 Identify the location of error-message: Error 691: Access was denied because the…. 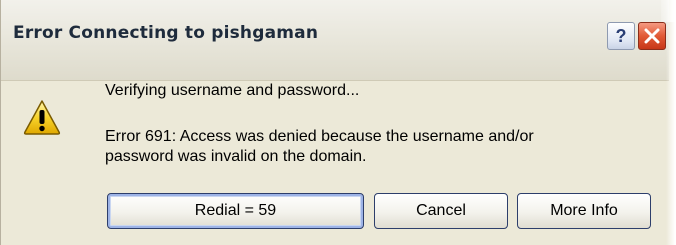
(365, 147).